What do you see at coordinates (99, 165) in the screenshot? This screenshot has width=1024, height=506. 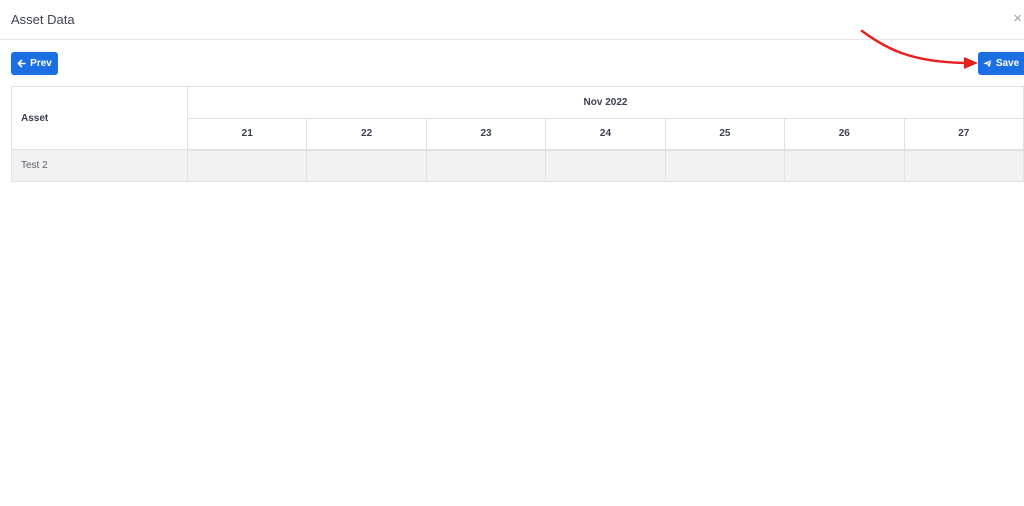 I see `asset-name-cell: Test 2` at bounding box center [99, 165].